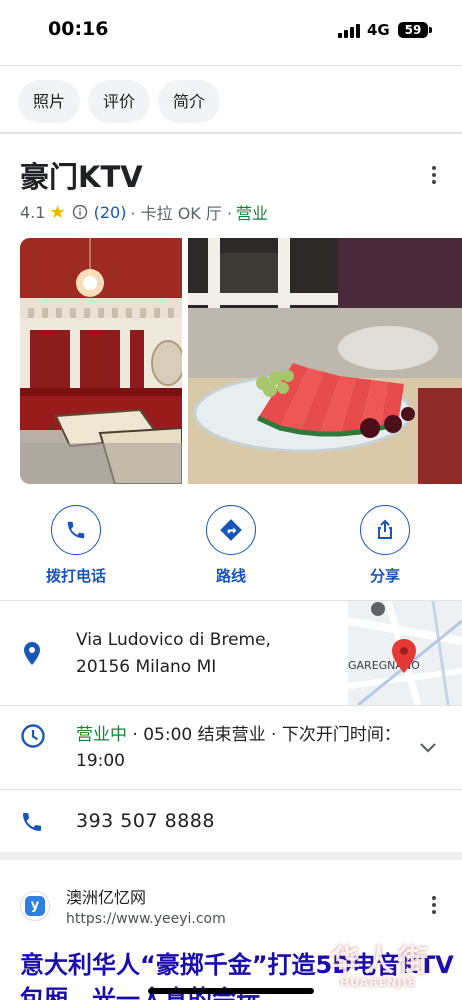 The width and height of the screenshot is (462, 1000). What do you see at coordinates (76, 530) in the screenshot?
I see `phone-icon` at bounding box center [76, 530].